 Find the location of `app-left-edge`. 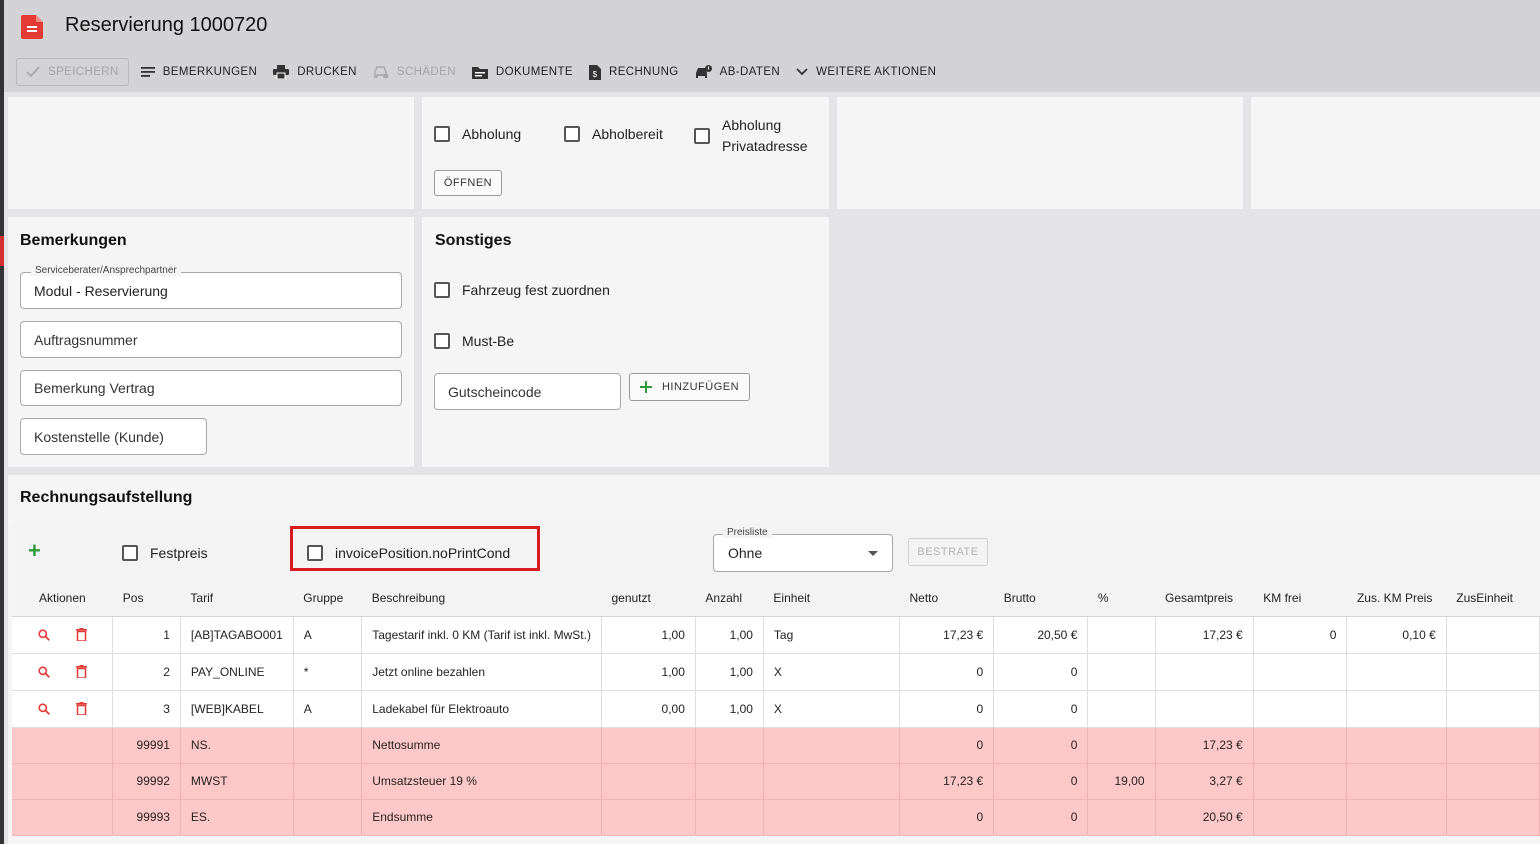

app-left-edge is located at coordinates (2, 422).